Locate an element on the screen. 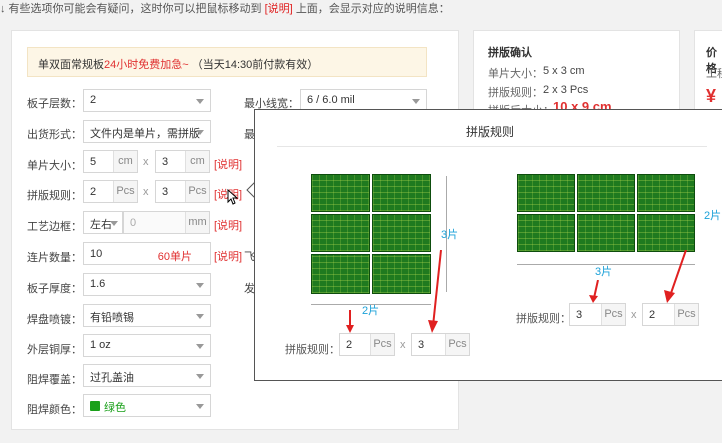  mouse-cursor-icon is located at coordinates (233, 197).